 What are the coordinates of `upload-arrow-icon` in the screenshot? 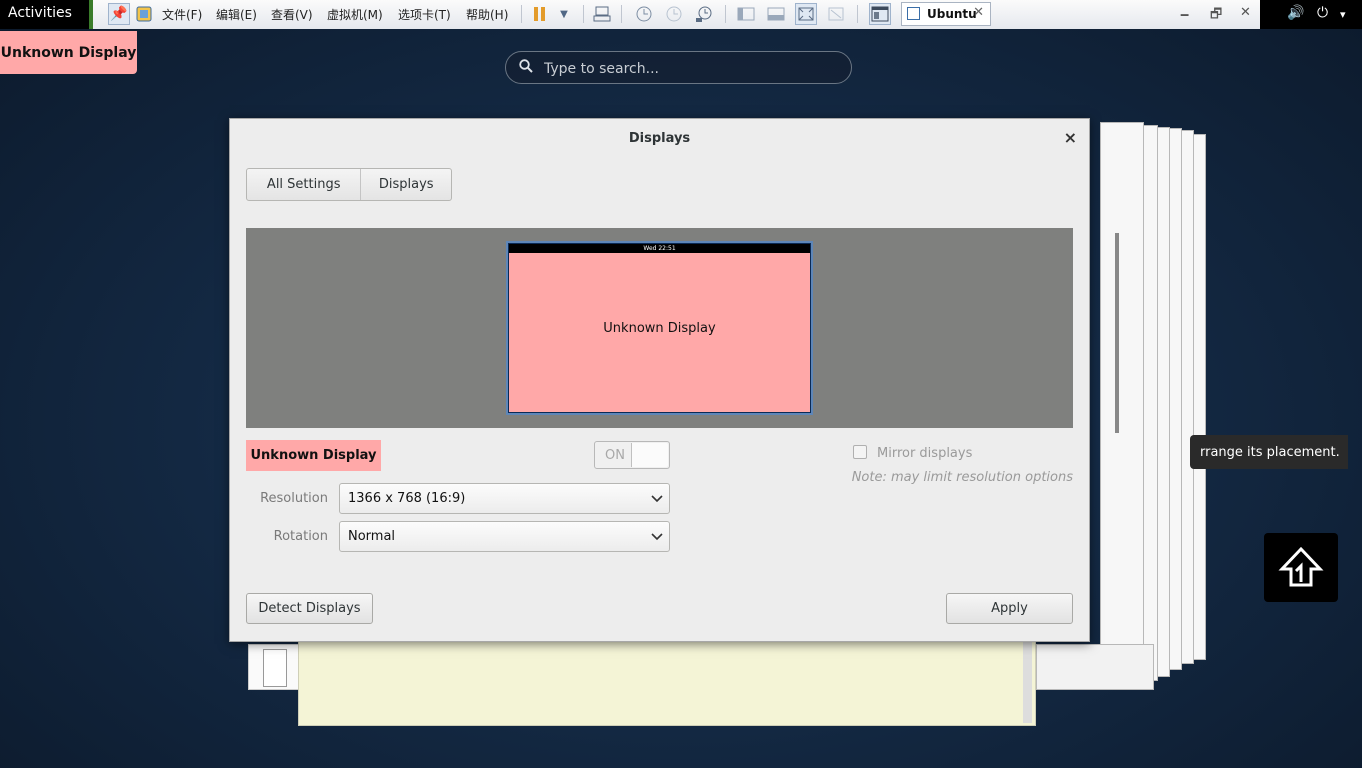 It's located at (1301, 567).